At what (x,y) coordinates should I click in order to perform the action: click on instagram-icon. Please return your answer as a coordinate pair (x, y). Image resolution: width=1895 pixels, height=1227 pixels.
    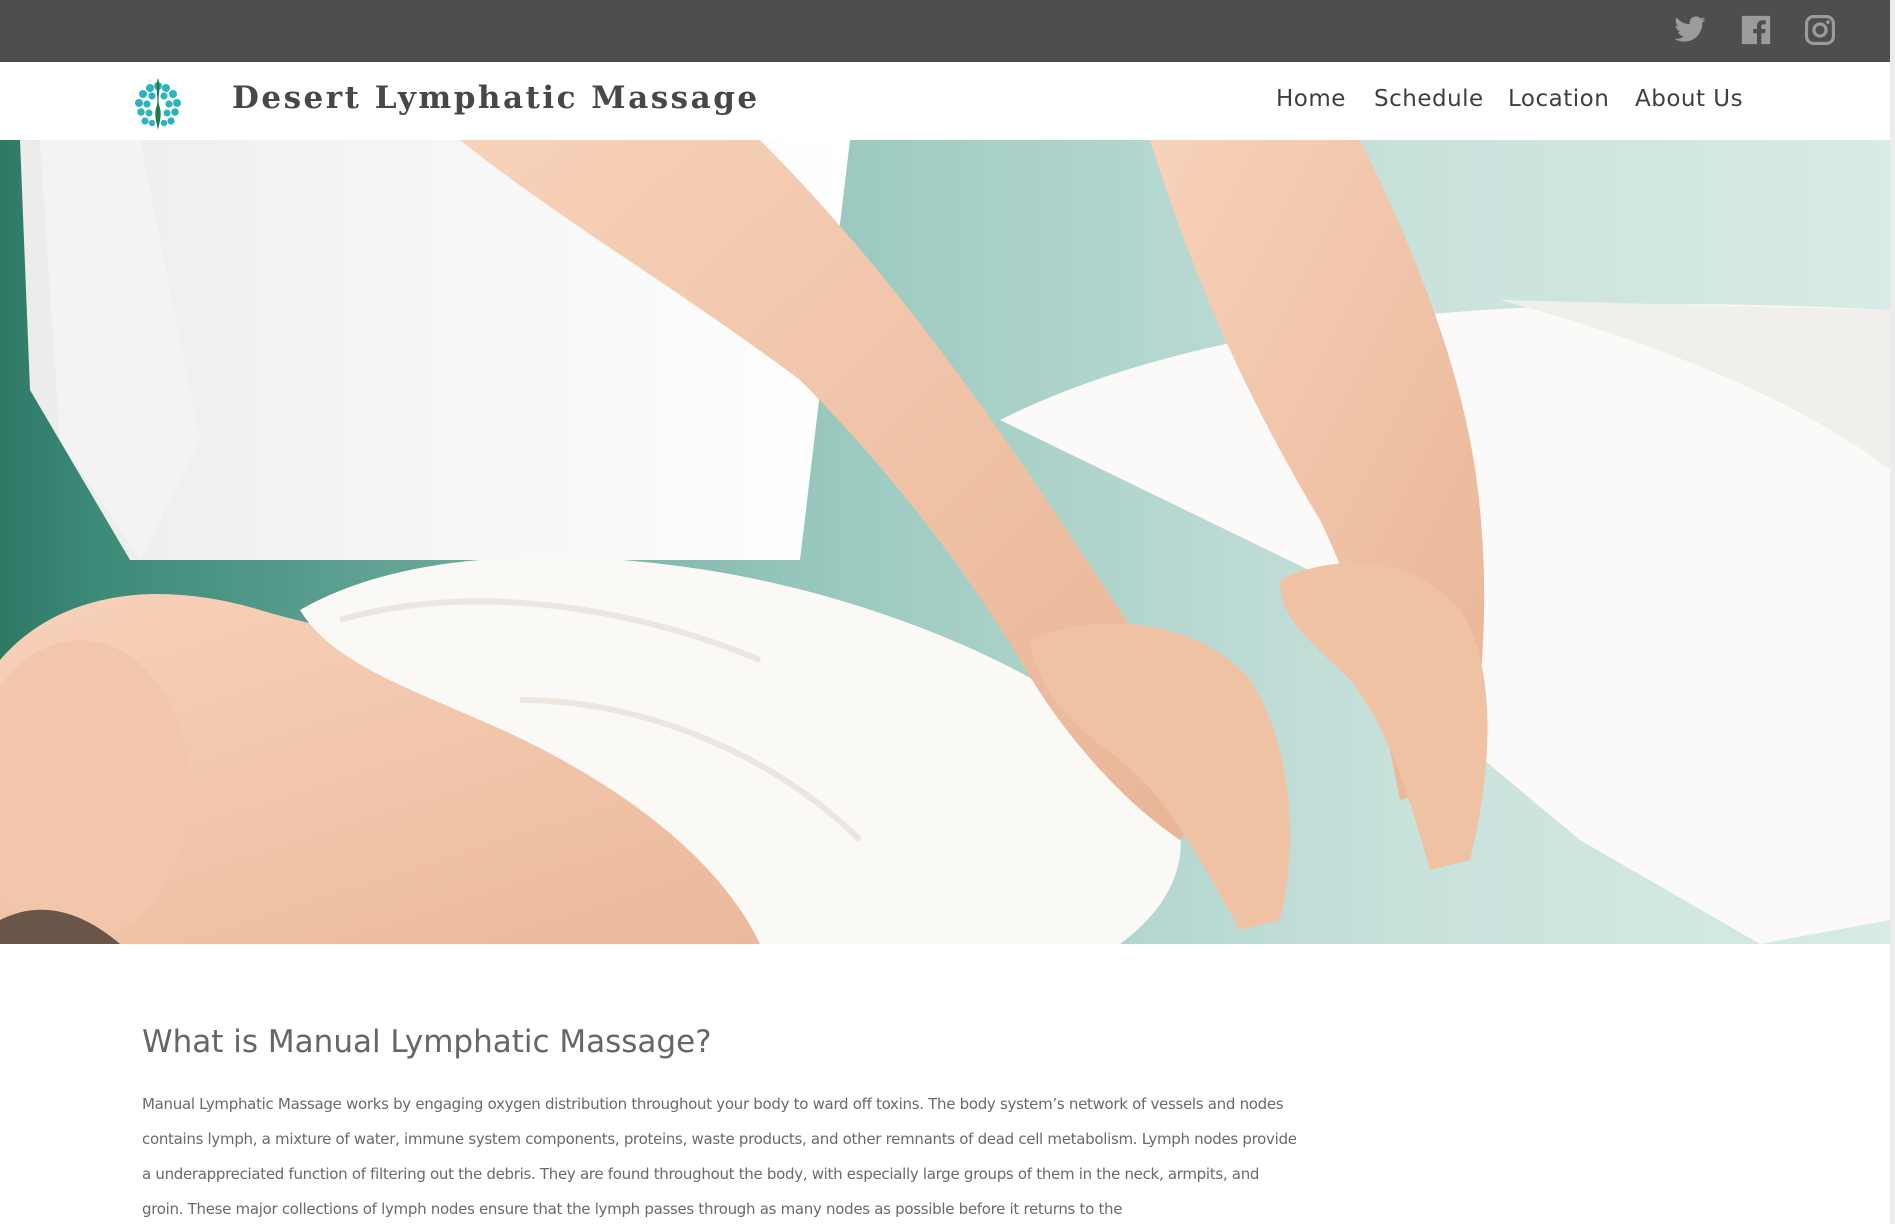
    Looking at the image, I should click on (1820, 30).